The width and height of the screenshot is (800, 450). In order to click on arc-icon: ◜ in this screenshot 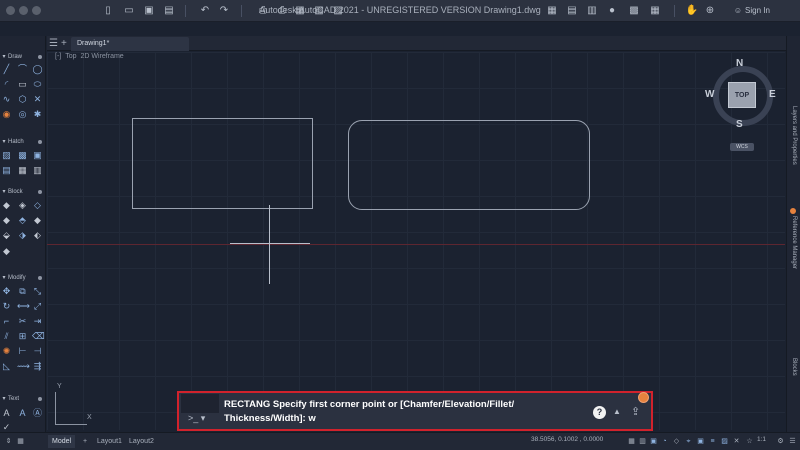, I will do `click(6, 84)`.